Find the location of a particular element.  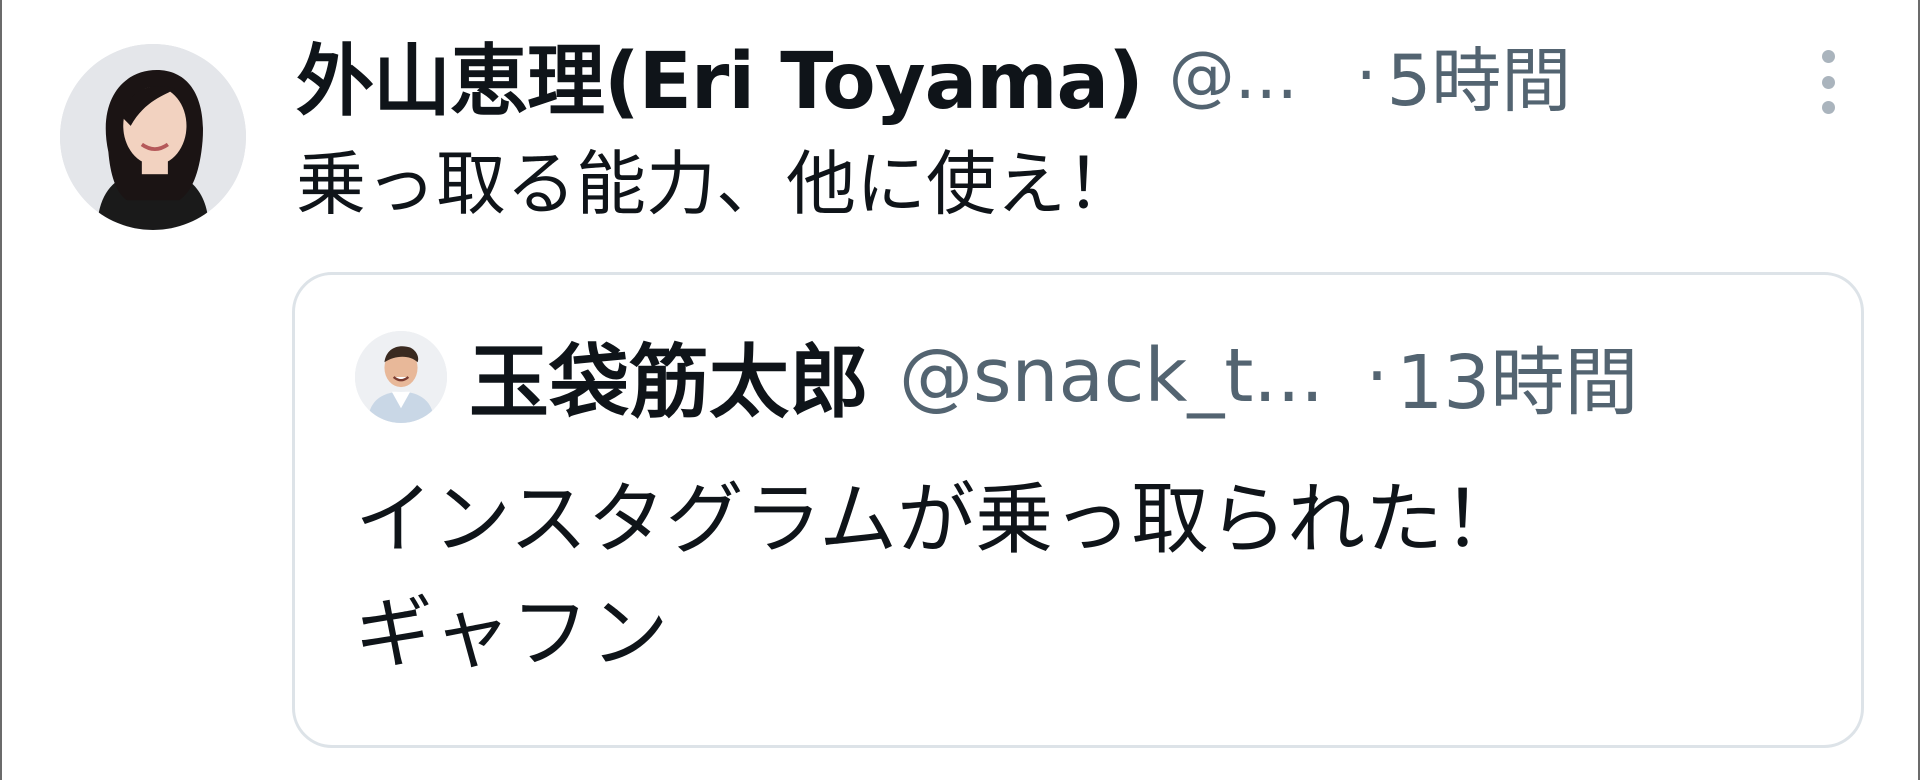

tweet-header: 外山恵理(Eri Toyama) @... · 5時間 is located at coordinates (1076, 75).